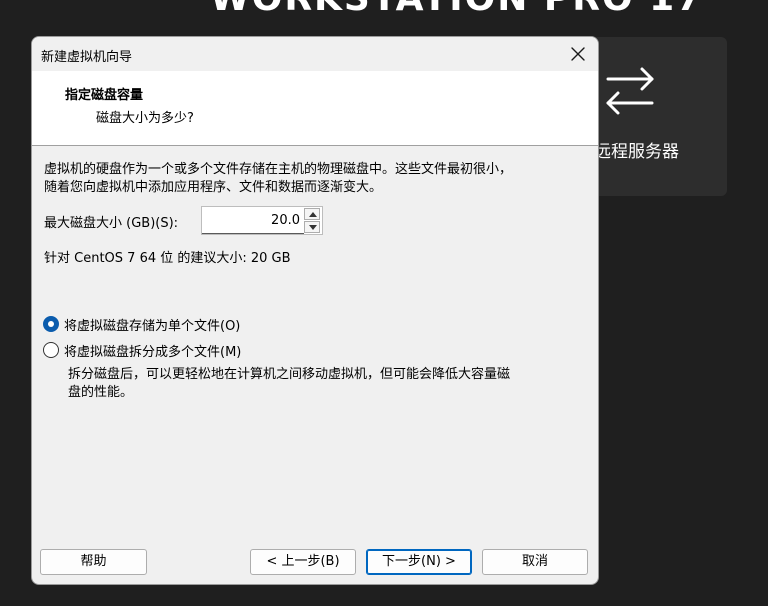  What do you see at coordinates (419, 562) in the screenshot?
I see `next-button: 下一步(N) >` at bounding box center [419, 562].